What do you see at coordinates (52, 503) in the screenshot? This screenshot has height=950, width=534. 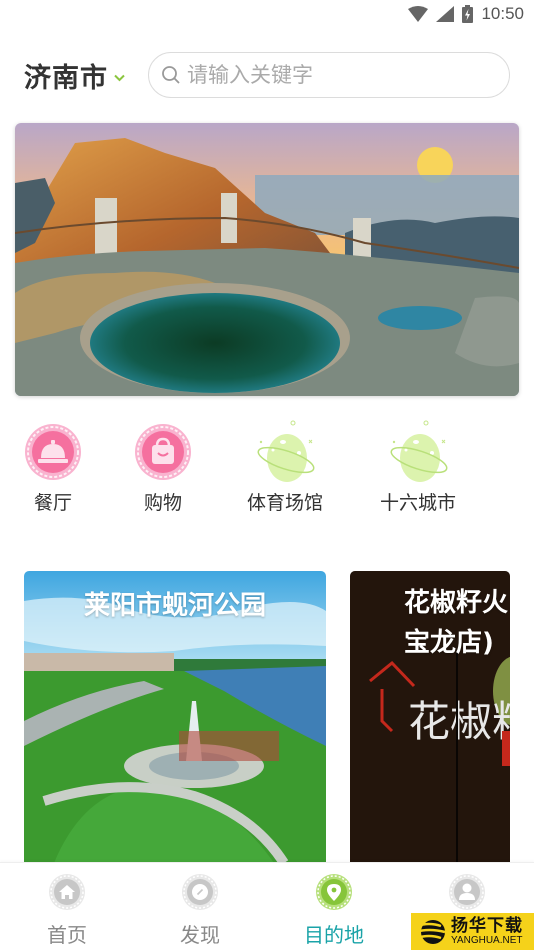 I see `category-label: 餐厅` at bounding box center [52, 503].